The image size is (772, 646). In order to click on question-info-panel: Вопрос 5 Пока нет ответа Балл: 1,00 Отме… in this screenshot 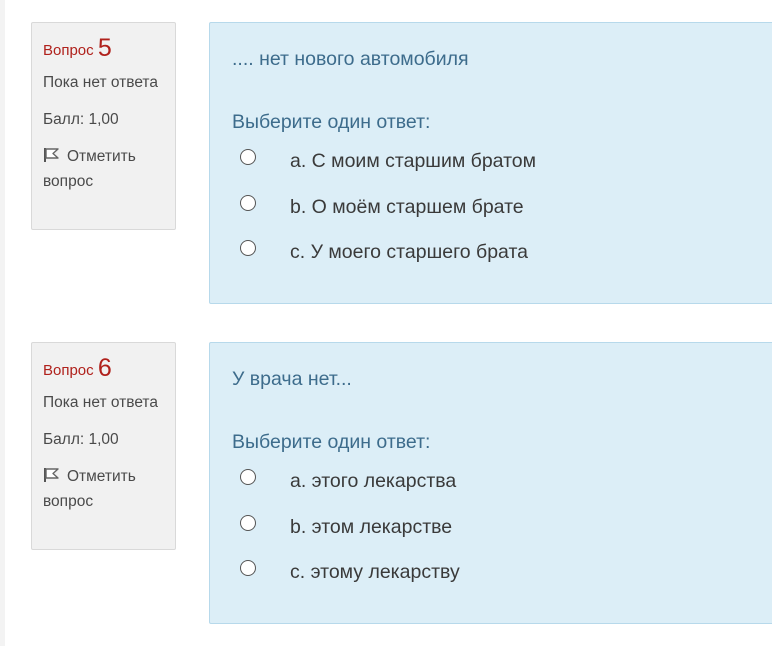, I will do `click(103, 126)`.